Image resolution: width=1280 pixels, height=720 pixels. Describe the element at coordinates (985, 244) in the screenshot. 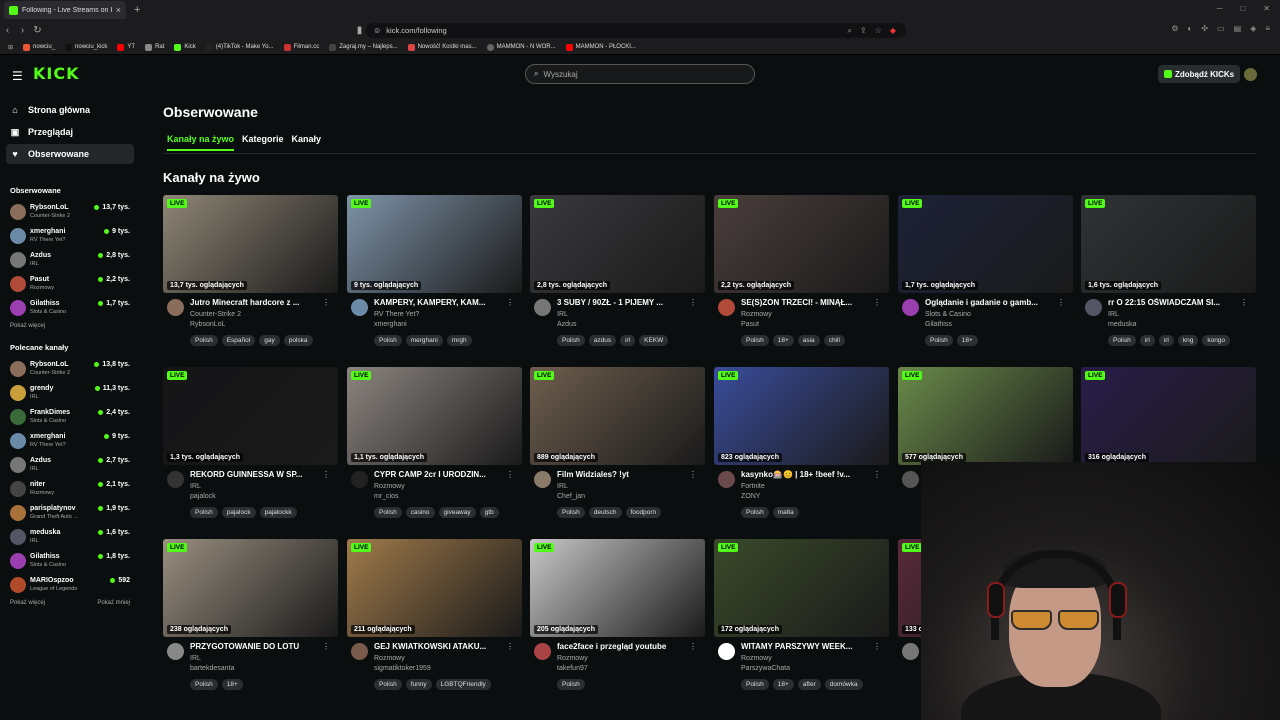

I see `stream-thumbnail: LIVE 1,7 tys. oglądających` at that location.